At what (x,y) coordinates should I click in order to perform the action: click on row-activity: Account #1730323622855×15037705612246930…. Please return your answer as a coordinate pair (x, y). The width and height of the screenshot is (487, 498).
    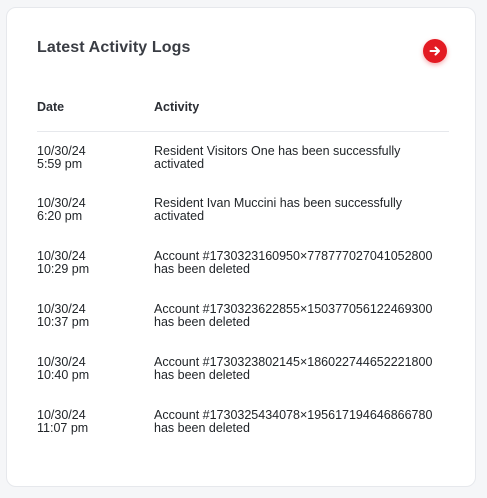
    Looking at the image, I should click on (293, 315).